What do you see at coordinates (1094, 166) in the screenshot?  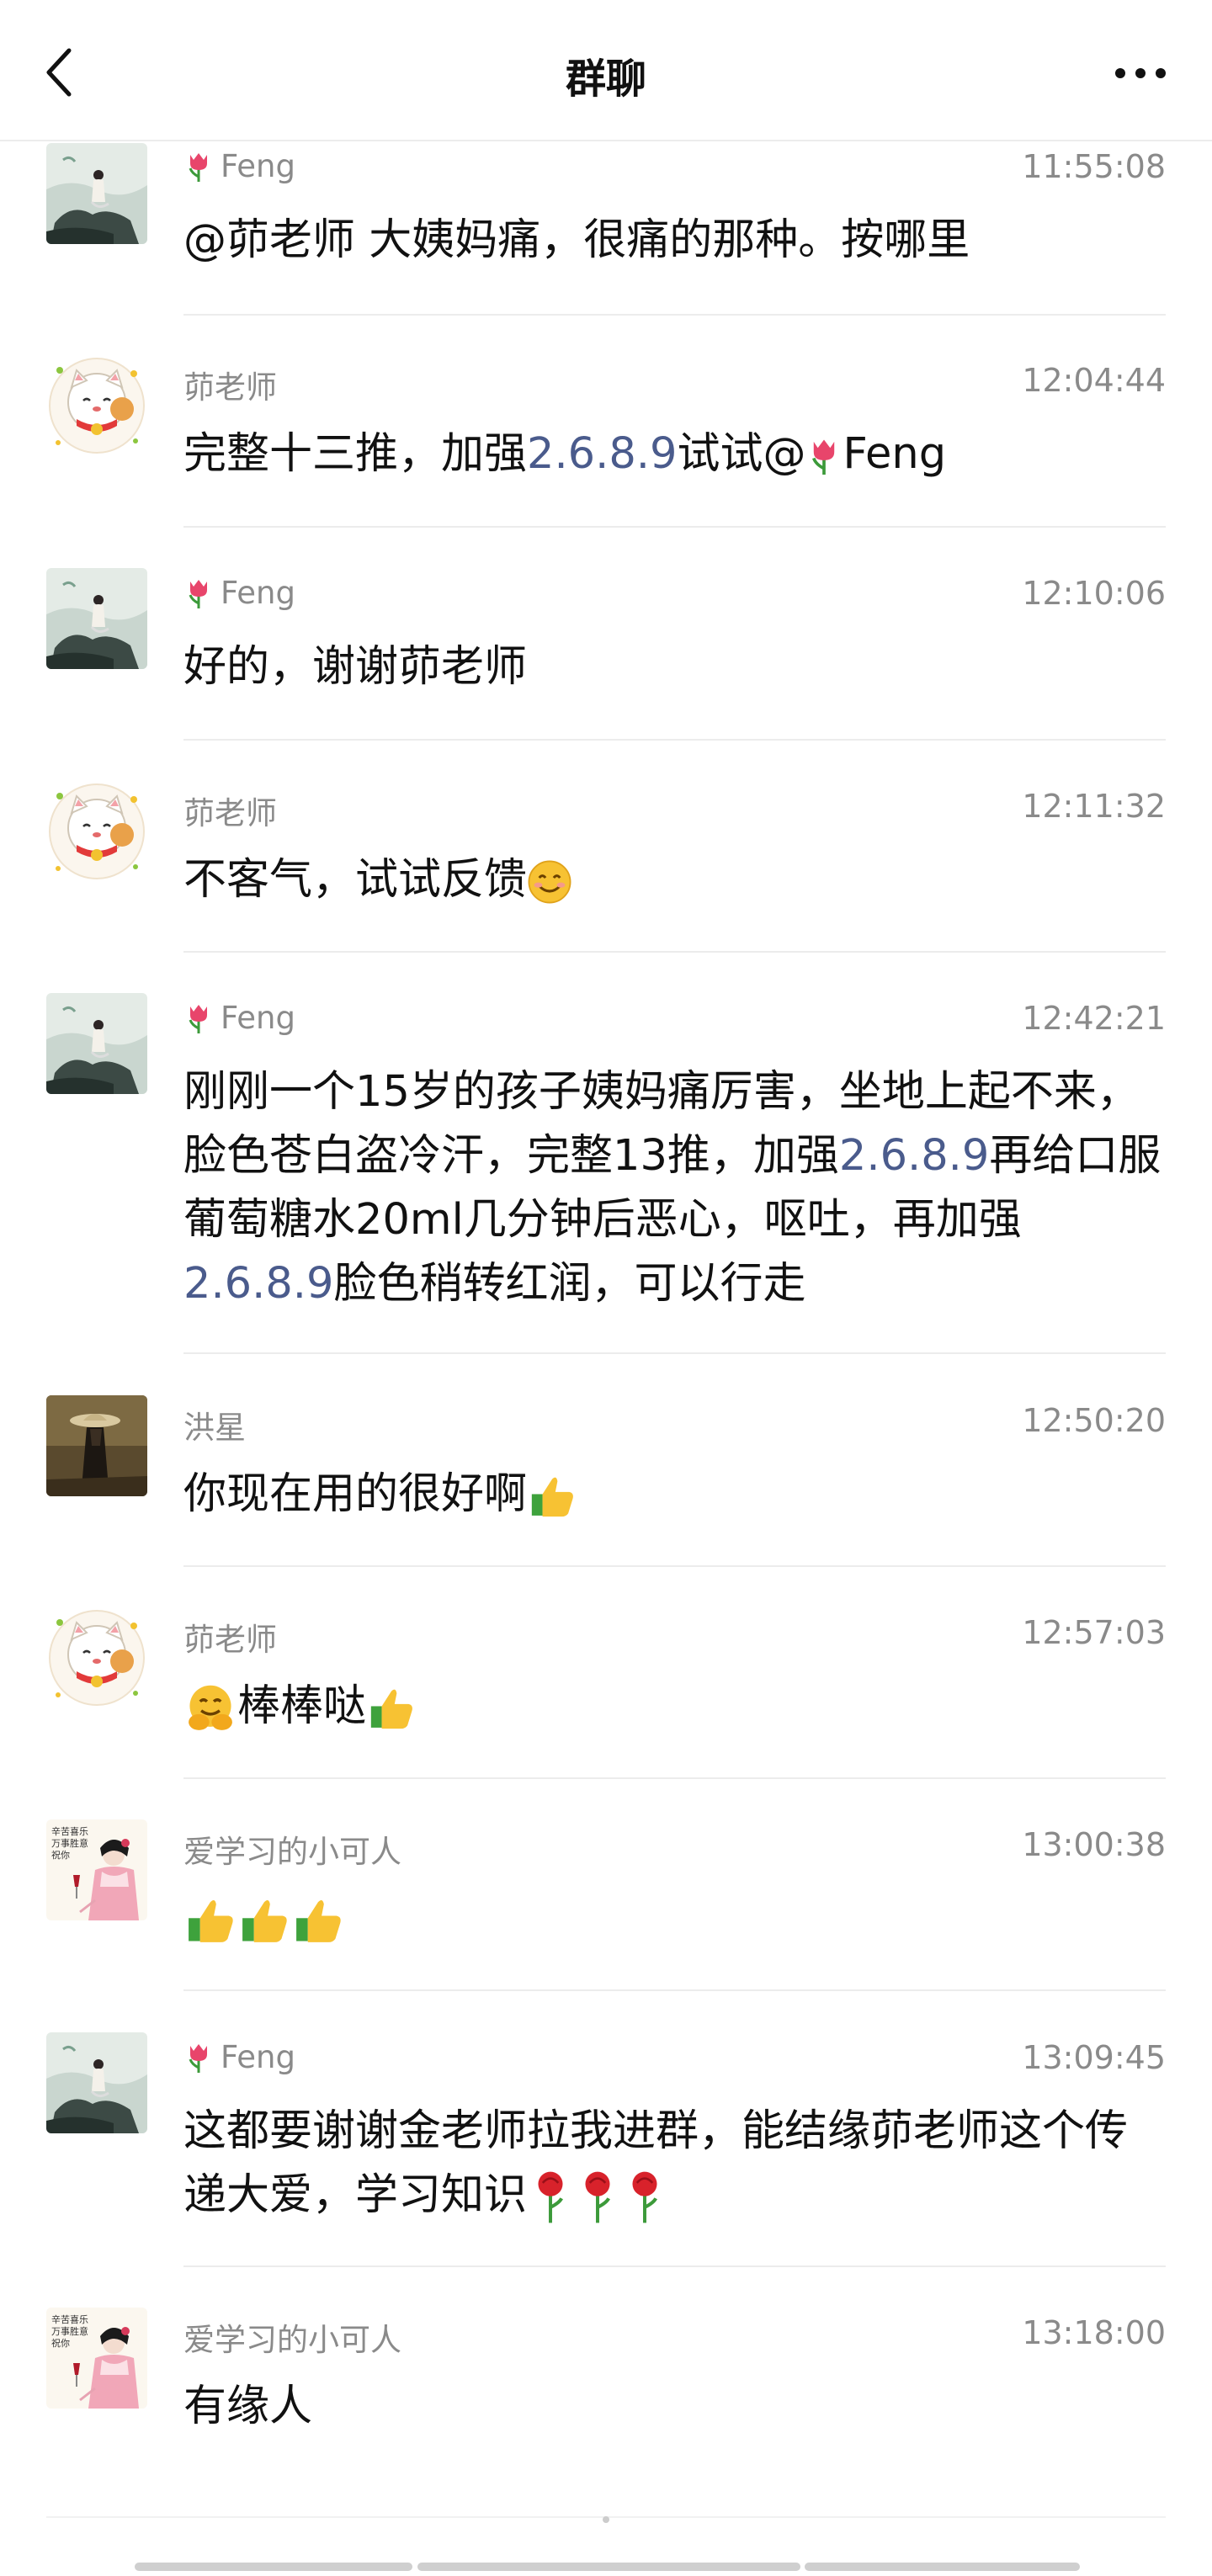 I see `message-time: 11:55:08` at bounding box center [1094, 166].